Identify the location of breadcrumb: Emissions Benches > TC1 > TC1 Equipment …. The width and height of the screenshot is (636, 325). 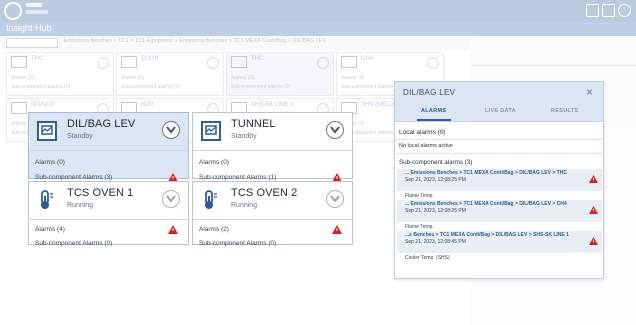
(195, 41).